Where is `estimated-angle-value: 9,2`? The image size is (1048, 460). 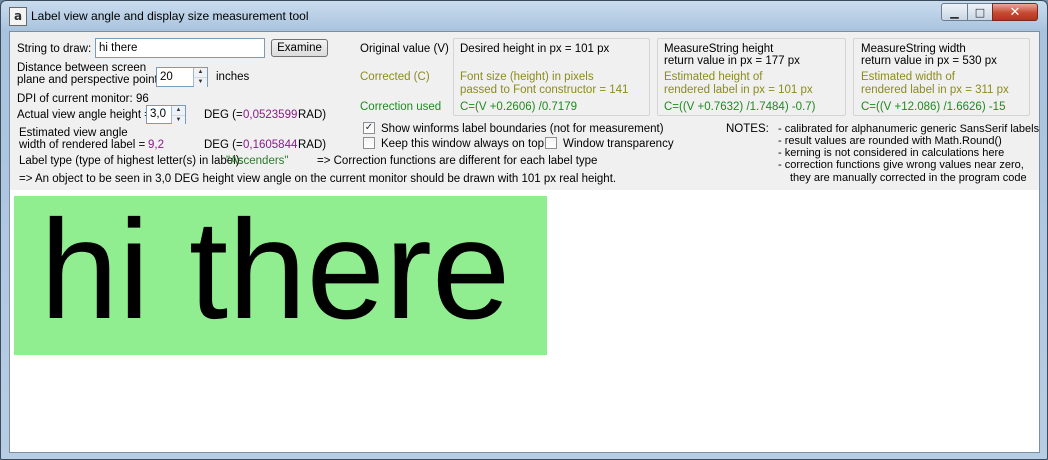 estimated-angle-value: 9,2 is located at coordinates (156, 145).